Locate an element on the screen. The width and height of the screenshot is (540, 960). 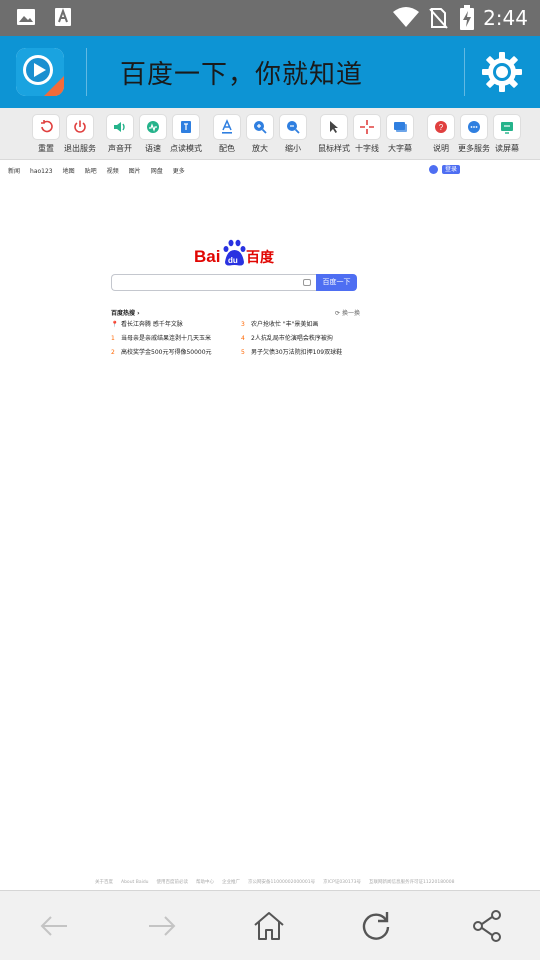
hot-search-item: 3 农户抢收忙 "丰"景美如画 is located at coordinates (279, 323).